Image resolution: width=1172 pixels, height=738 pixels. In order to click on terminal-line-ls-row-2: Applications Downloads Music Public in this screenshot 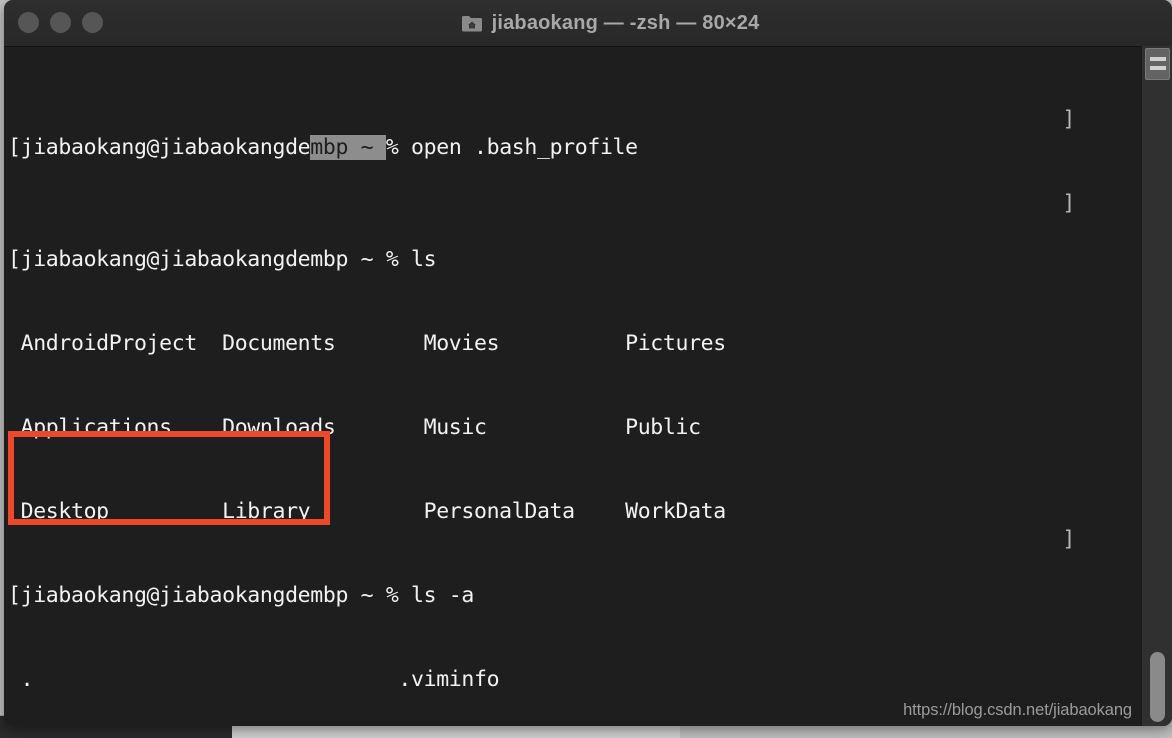, I will do `click(354, 427)`.